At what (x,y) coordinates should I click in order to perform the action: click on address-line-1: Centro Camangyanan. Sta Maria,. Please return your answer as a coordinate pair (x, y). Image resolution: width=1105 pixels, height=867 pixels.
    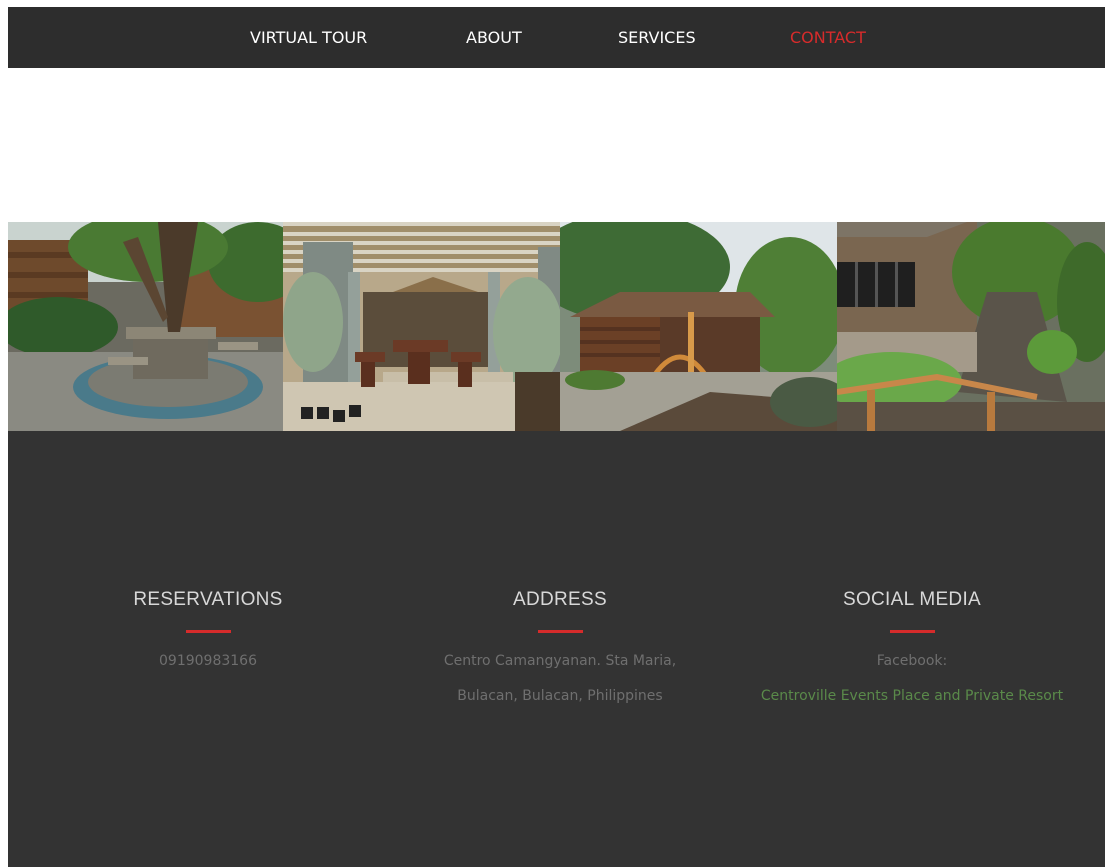
    Looking at the image, I should click on (560, 661).